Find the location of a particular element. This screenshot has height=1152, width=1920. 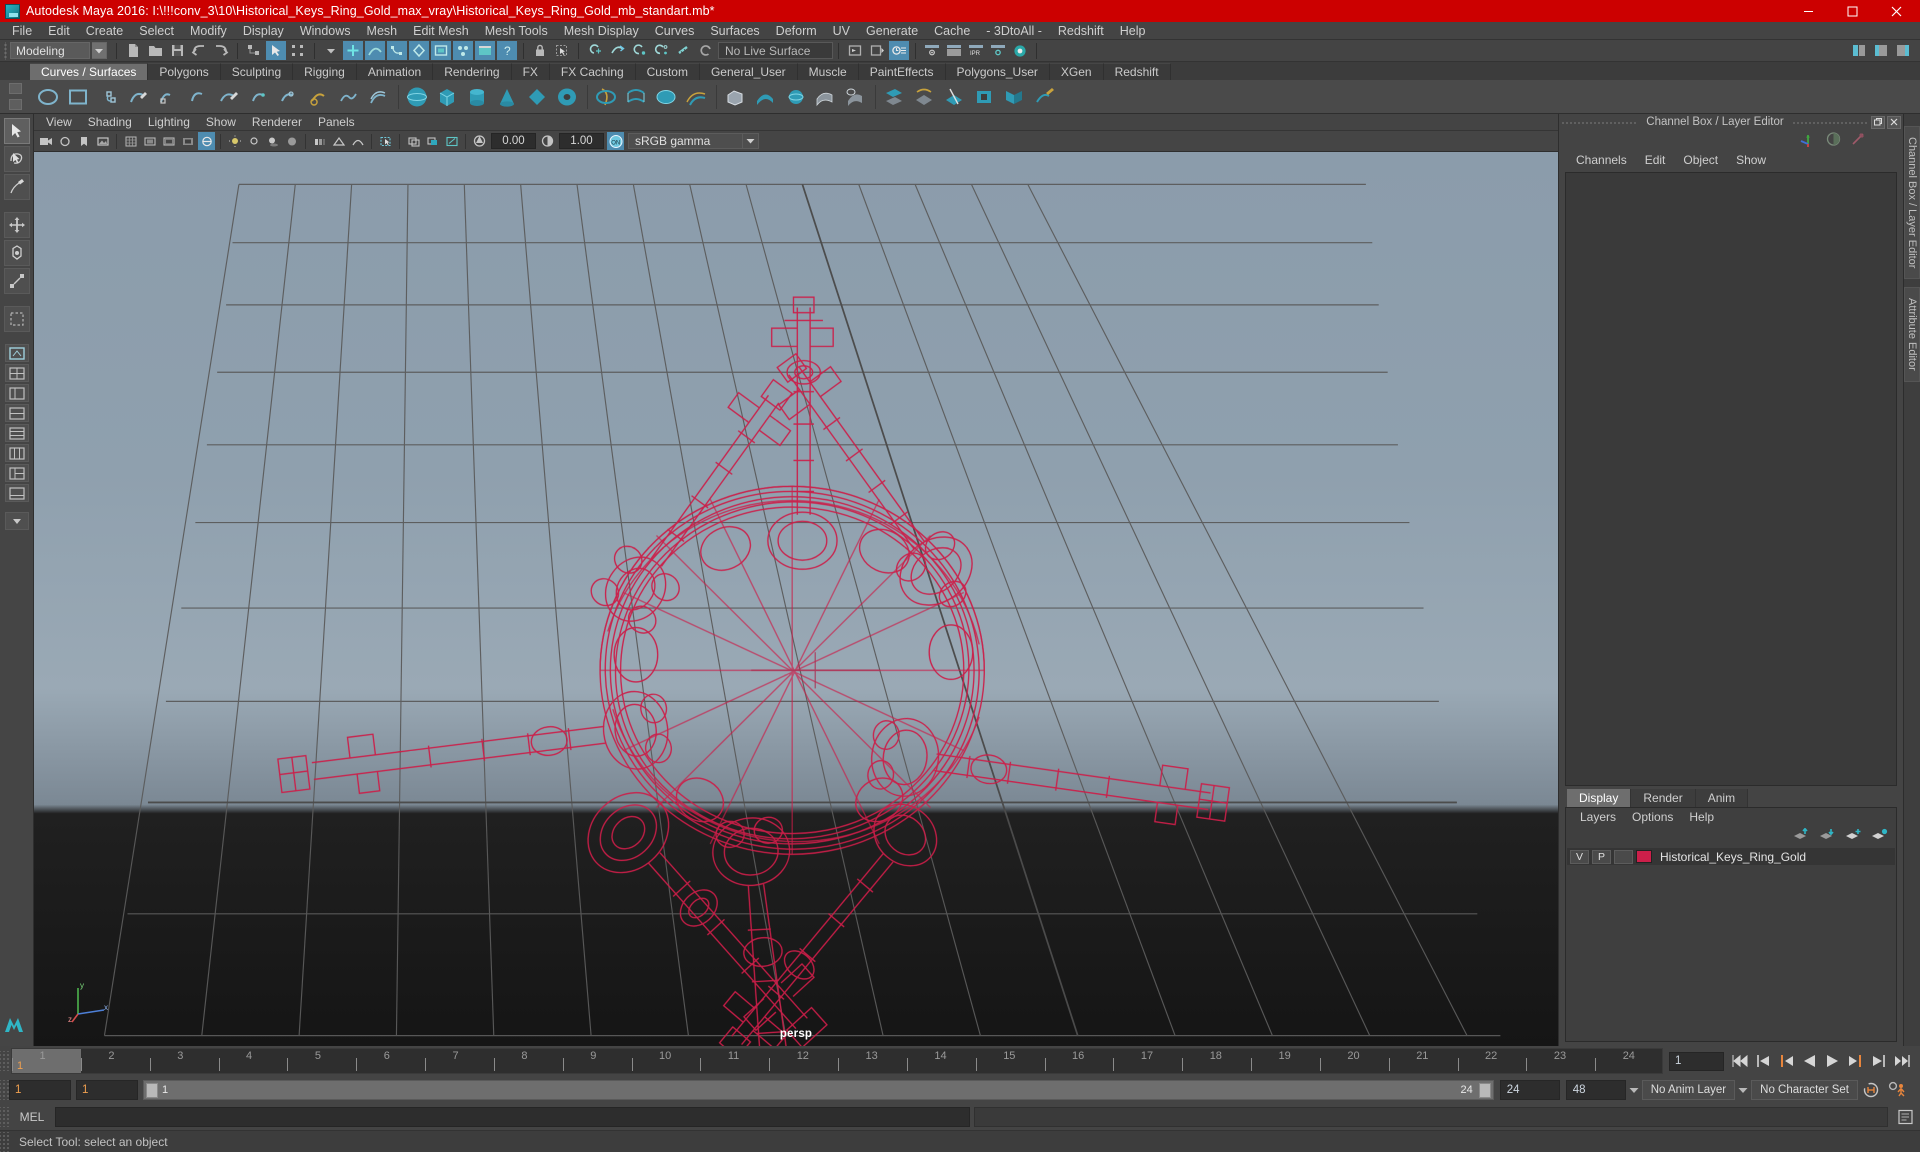

layer-list: V P Historical_Keys_Ring_Gold is located at coordinates (1731, 943).